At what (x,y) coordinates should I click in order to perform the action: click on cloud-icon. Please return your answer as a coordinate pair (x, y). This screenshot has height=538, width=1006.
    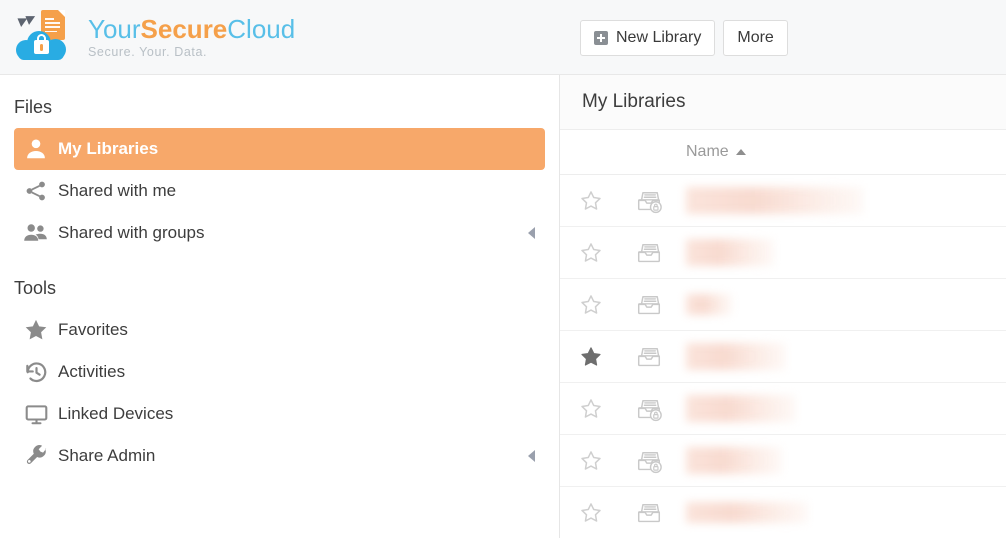
    Looking at the image, I should click on (41, 45).